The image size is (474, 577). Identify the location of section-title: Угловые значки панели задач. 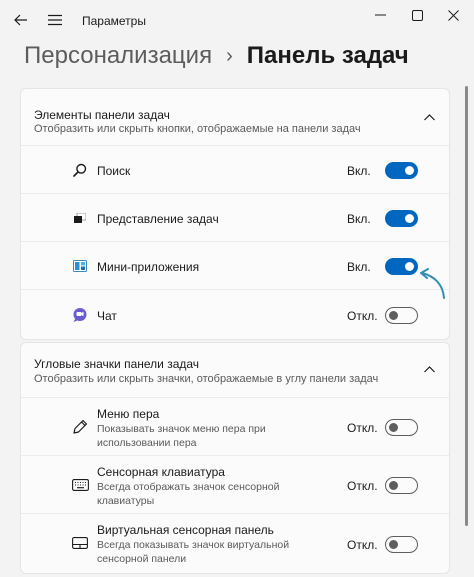
(117, 364).